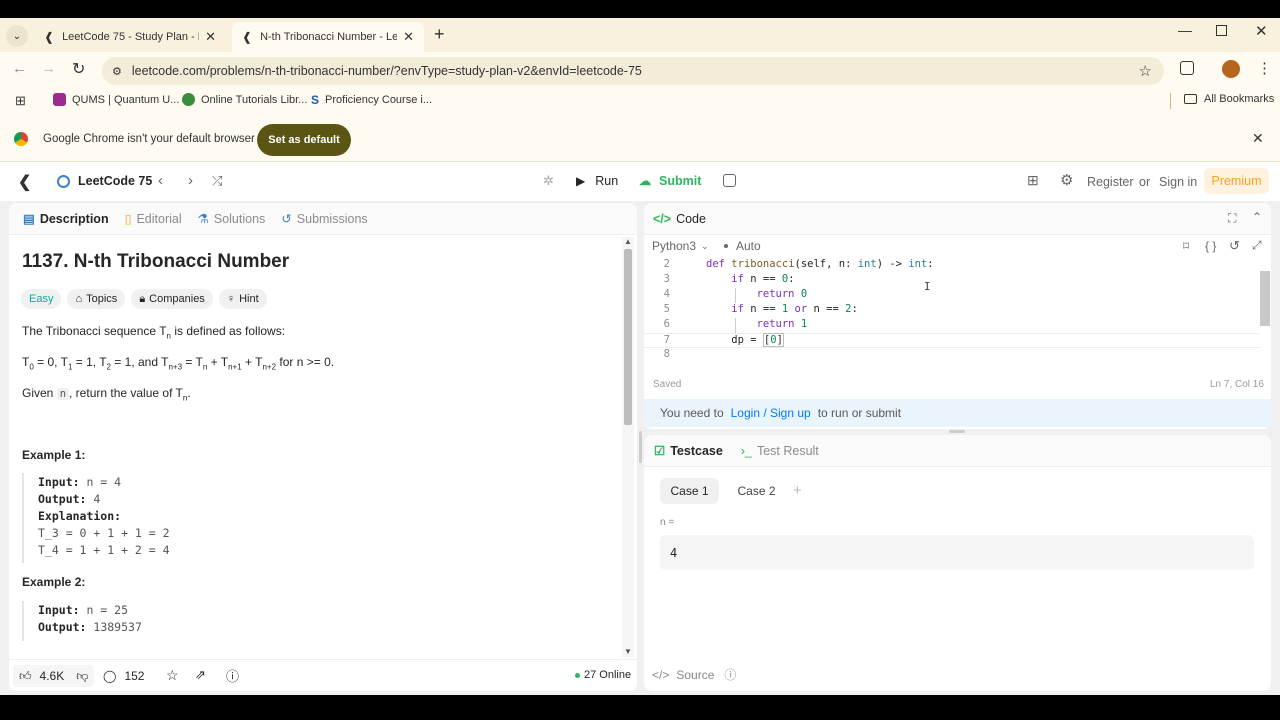 The height and width of the screenshot is (720, 1280). I want to click on bookmark-icon: ⌑, so click(1186, 246).